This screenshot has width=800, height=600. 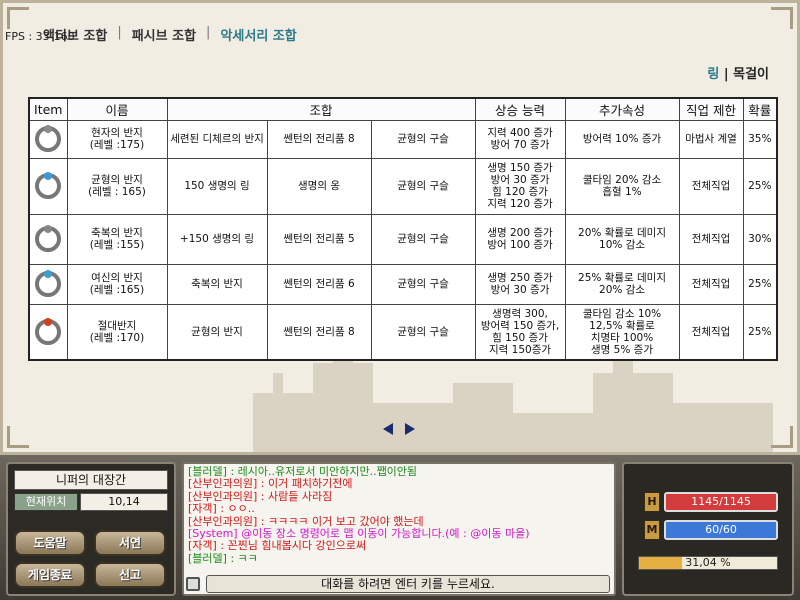 I want to click on mp-text: 60/60, so click(x=721, y=529).